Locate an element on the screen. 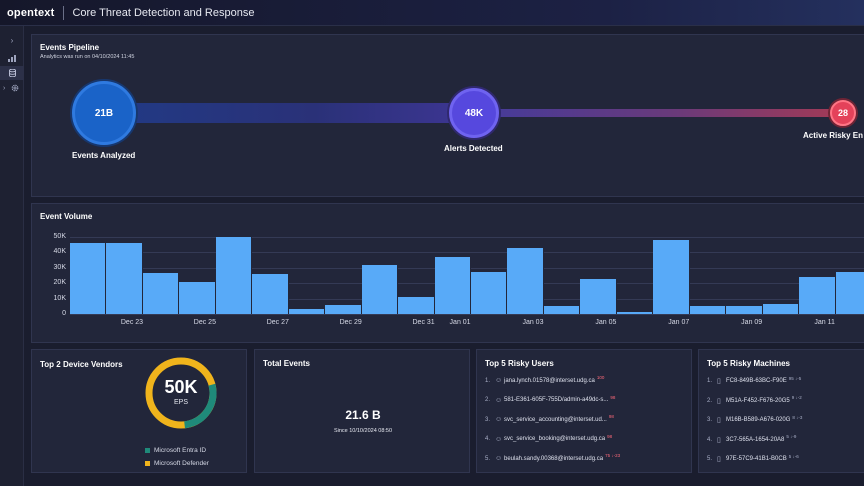  bar-chart-icon is located at coordinates (12, 58).